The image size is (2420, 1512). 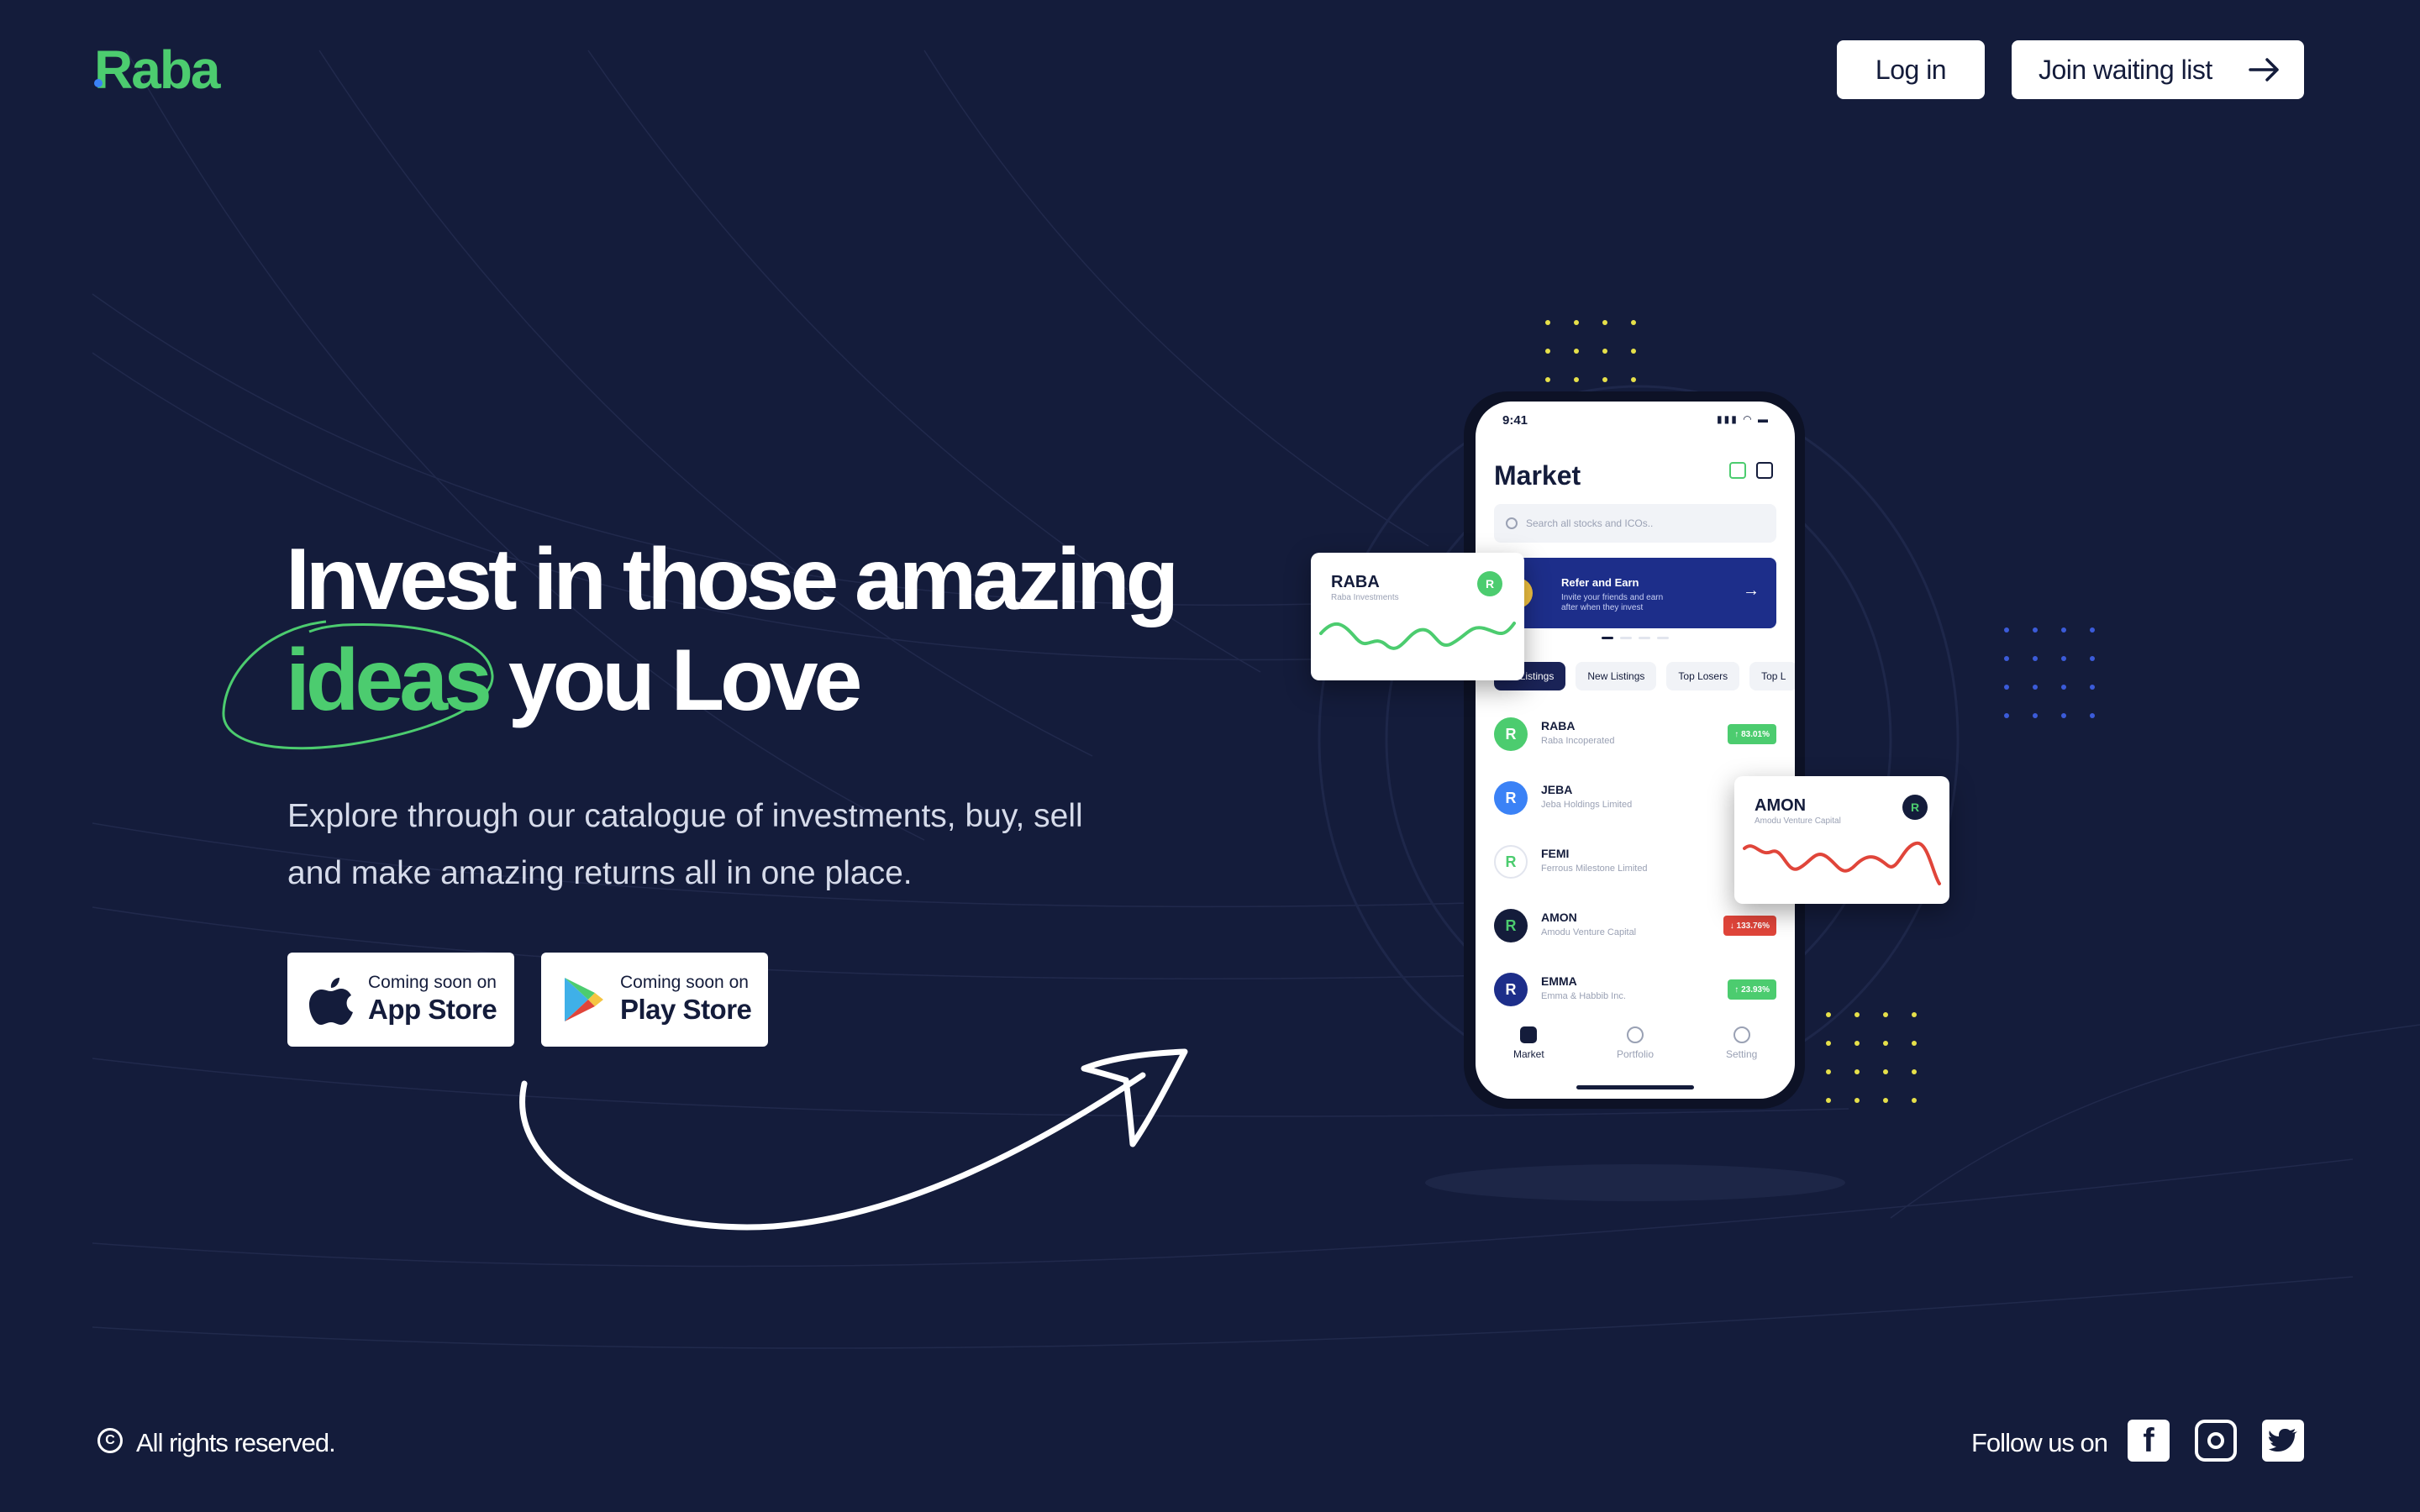 I want to click on nav-portfolio: Portfolio, so click(x=1635, y=1051).